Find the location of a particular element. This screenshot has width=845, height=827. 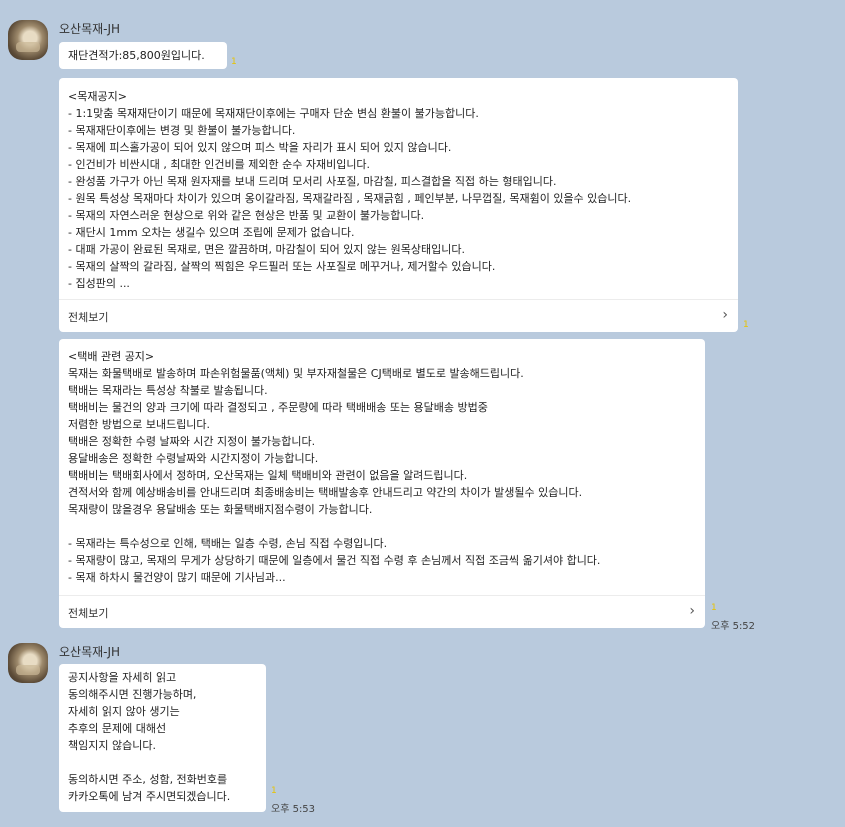

message-timestamp: 오후 5:53 is located at coordinates (293, 809).